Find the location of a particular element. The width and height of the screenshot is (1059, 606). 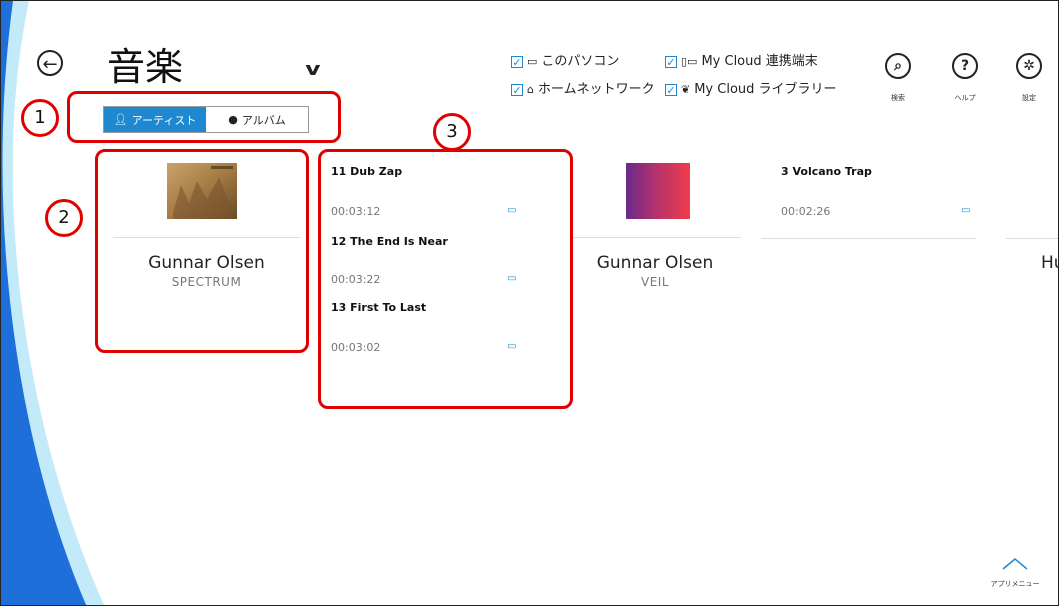

source-this-pc: ✓ ▭ このパソコン is located at coordinates (565, 62).